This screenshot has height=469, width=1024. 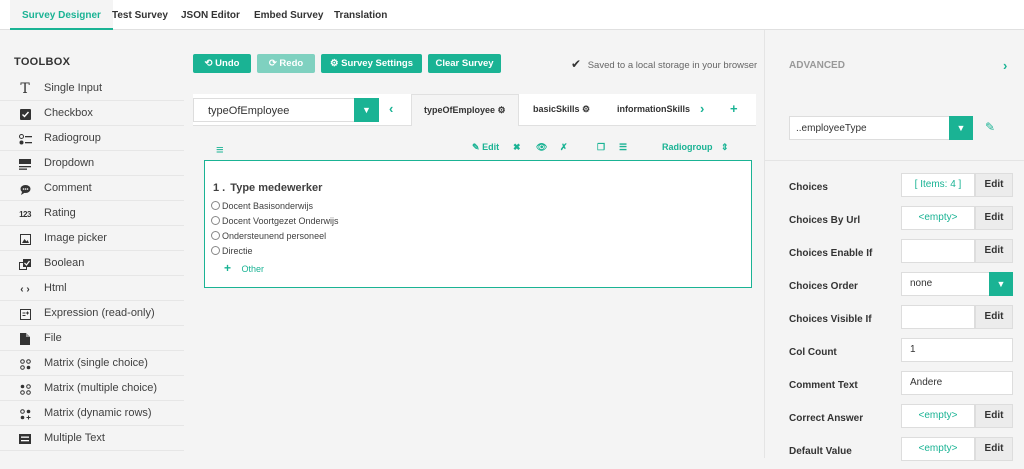 I want to click on tab-embed-survey: Embed Survey, so click(x=288, y=15).